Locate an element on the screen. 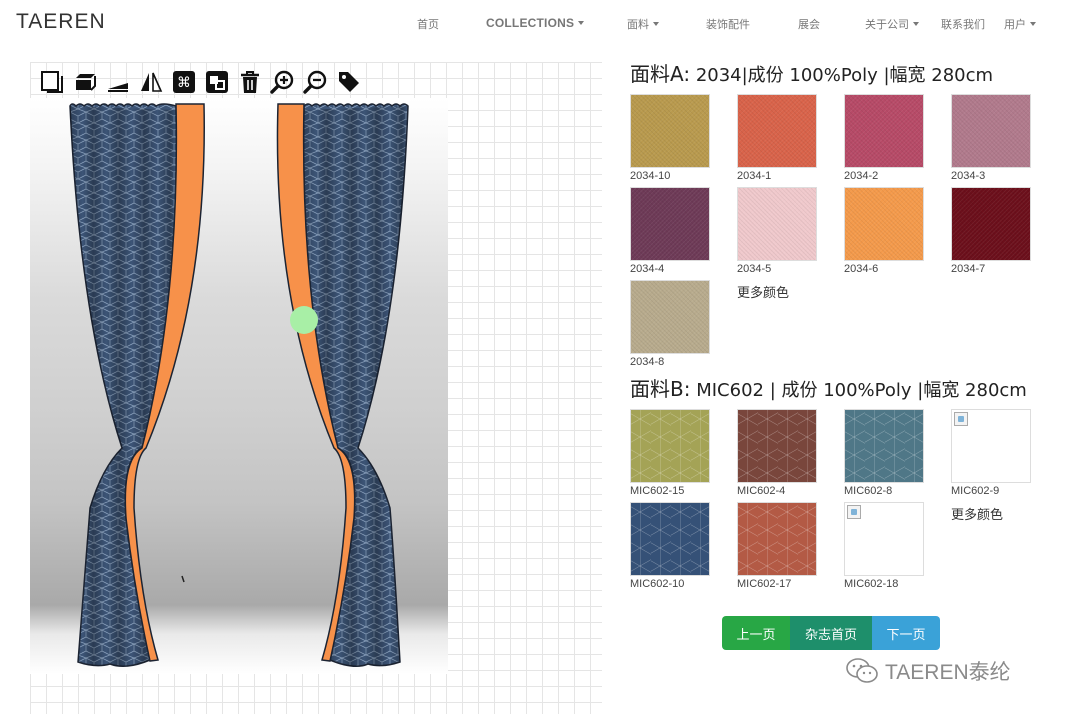  canvas-toolbar: ⌘ is located at coordinates (200, 83).